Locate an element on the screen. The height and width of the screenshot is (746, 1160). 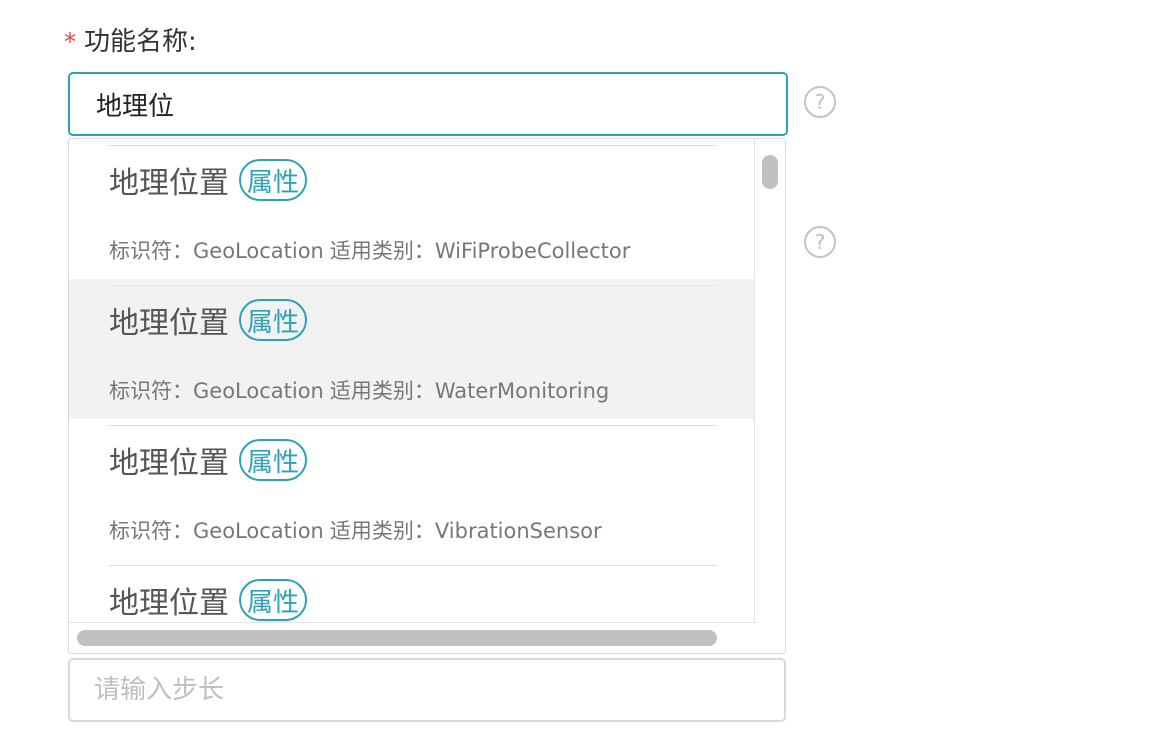
function-name-label-text: 功能名称: is located at coordinates (140, 42).